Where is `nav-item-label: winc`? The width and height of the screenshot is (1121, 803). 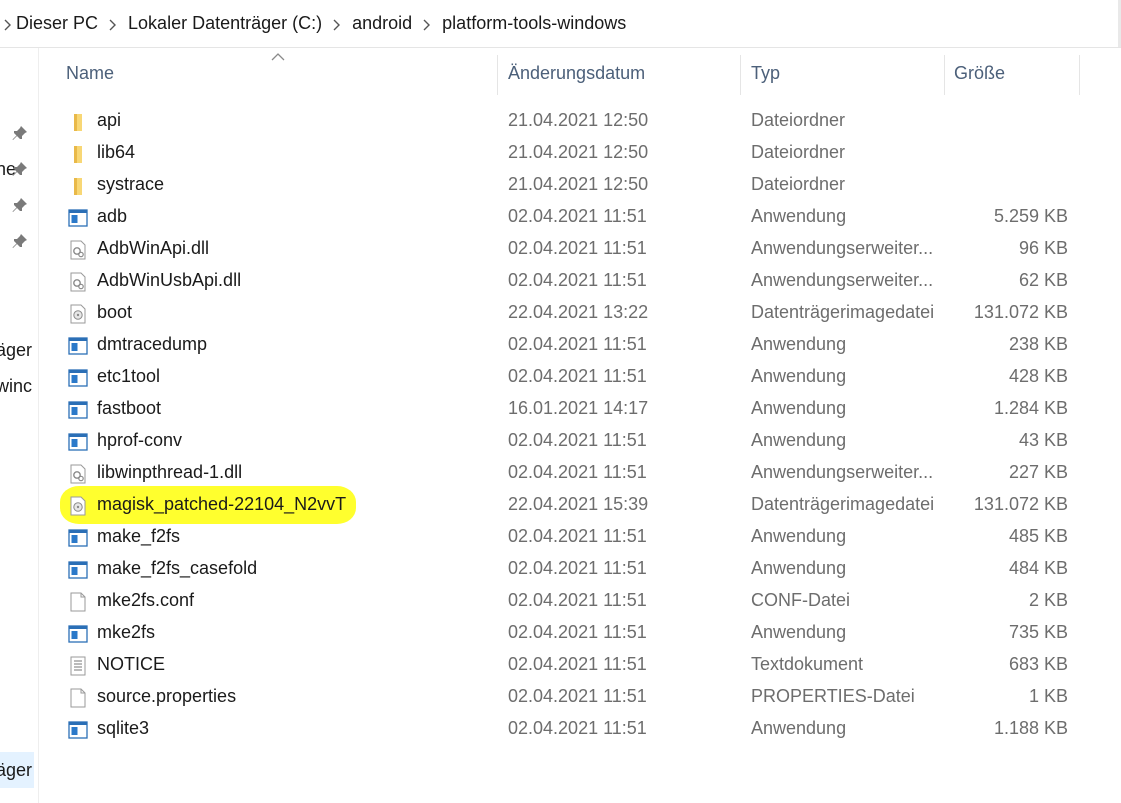 nav-item-label: winc is located at coordinates (16, 386).